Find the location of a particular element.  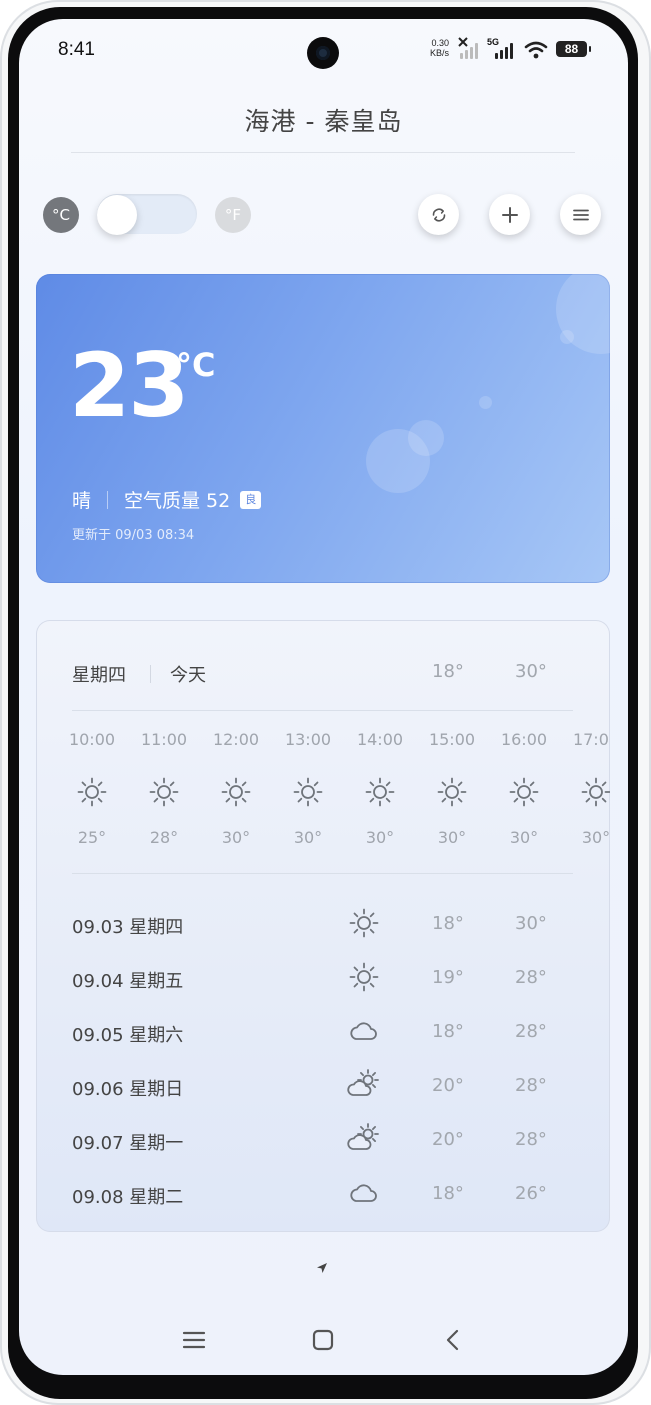

nav-recents-button is located at coordinates (194, 1340).